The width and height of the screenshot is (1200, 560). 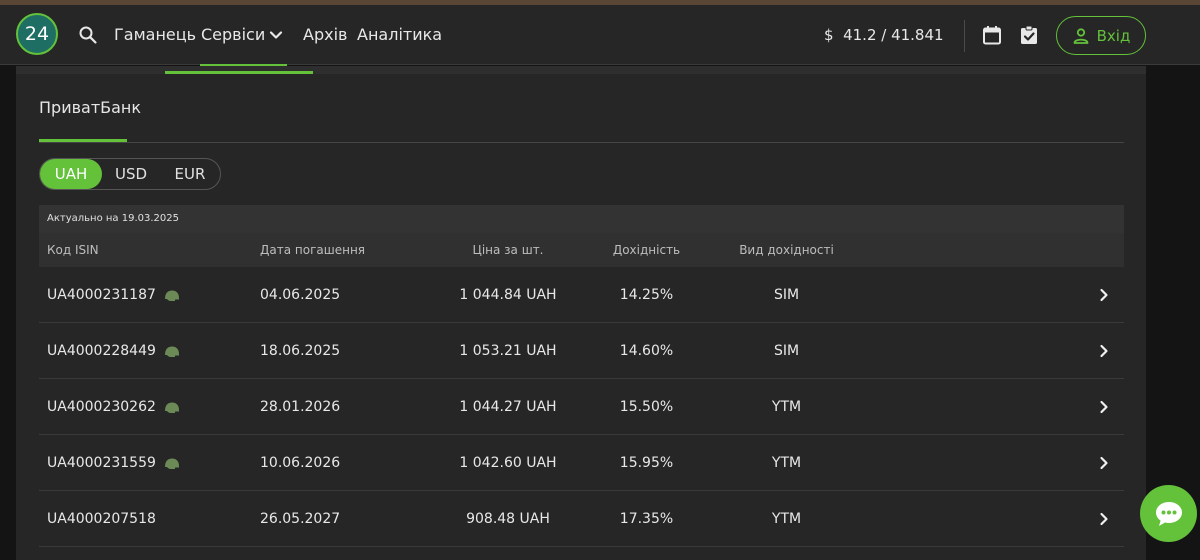 What do you see at coordinates (300, 519) in the screenshot?
I see `row-maturity: 26.05.2027` at bounding box center [300, 519].